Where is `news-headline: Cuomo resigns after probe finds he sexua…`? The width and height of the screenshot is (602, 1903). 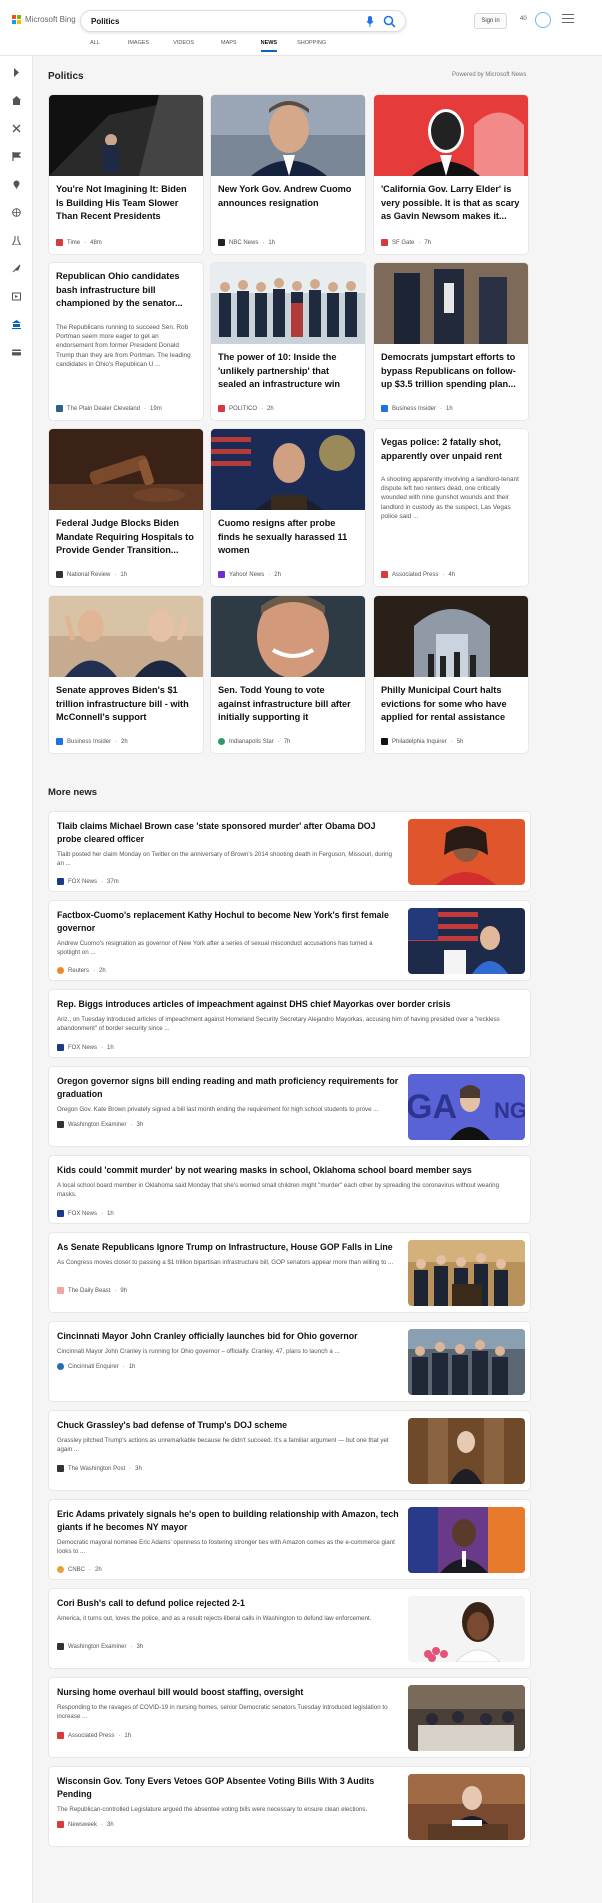
news-headline: Cuomo resigns after probe finds he sexua… is located at coordinates (288, 537).